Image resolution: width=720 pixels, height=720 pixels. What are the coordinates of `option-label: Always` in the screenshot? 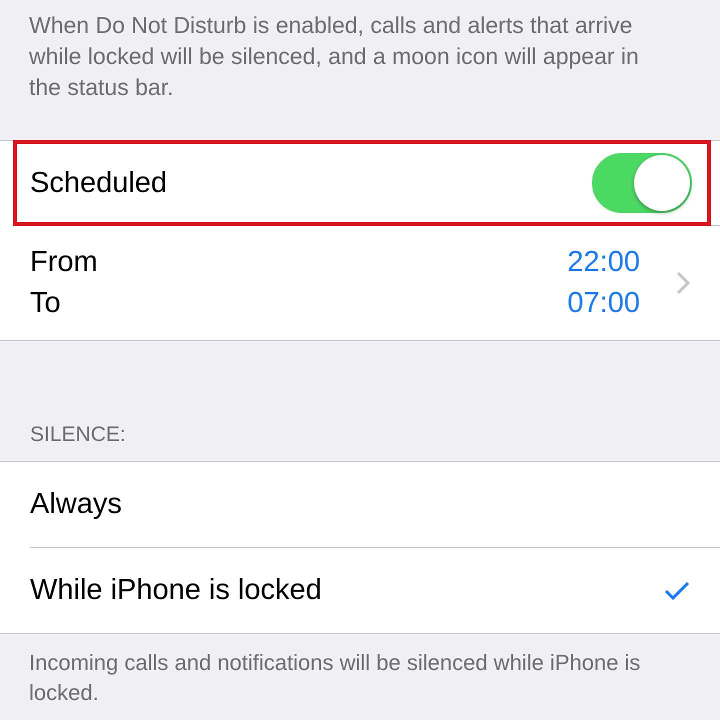 It's located at (76, 504).